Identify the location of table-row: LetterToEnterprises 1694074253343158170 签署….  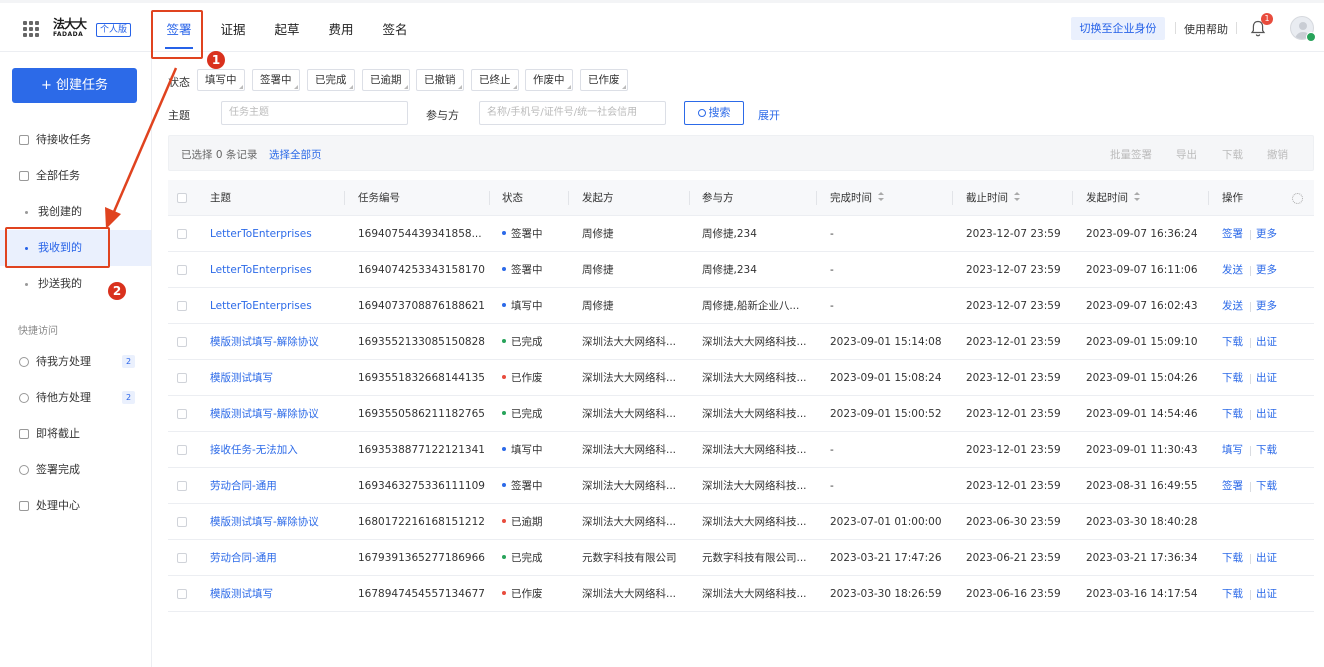
(741, 270).